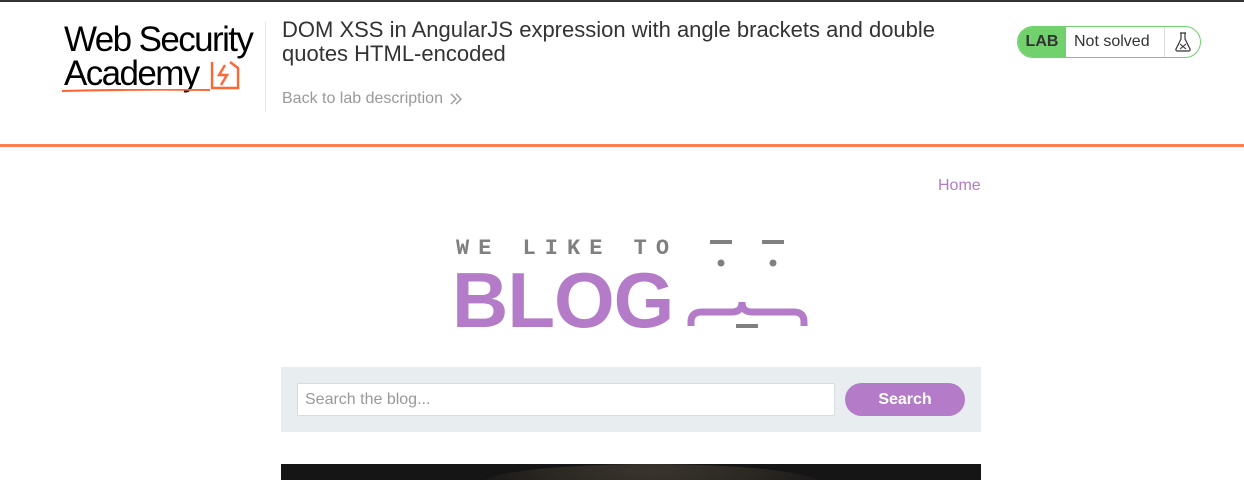 The image size is (1244, 480). Describe the element at coordinates (132, 73) in the screenshot. I see `logo-line-2: Academy` at that location.